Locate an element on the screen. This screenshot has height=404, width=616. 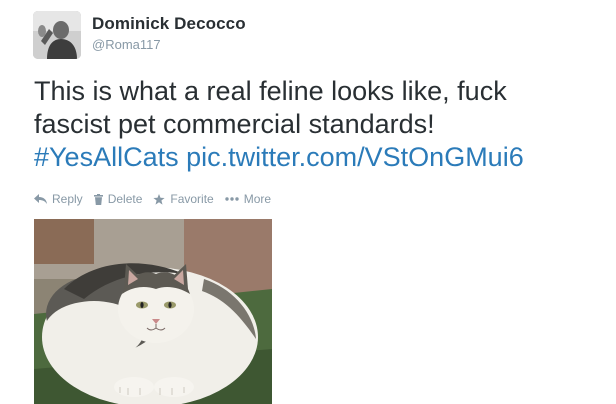
star-icon is located at coordinates (159, 199).